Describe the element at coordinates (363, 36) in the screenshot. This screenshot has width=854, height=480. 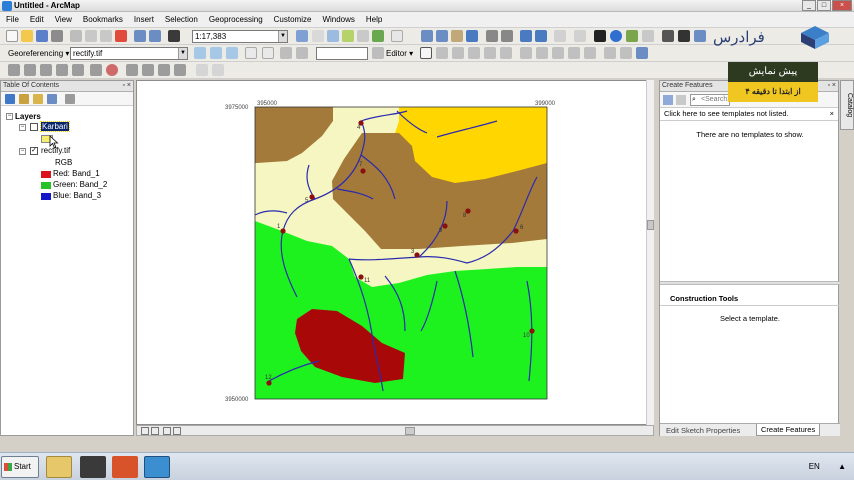
I see `arctoolbox-icon` at that location.